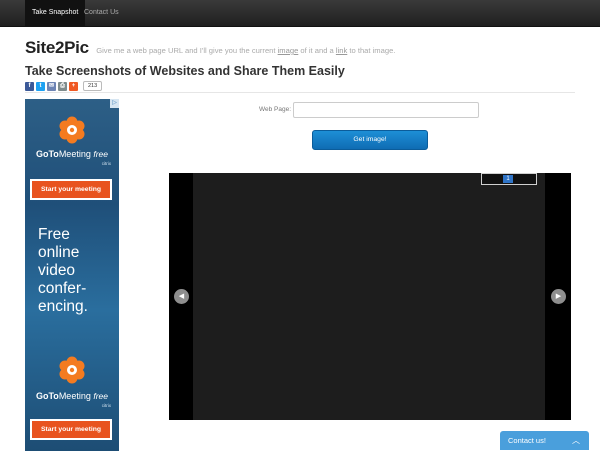 Image resolution: width=600 pixels, height=451 pixels. What do you see at coordinates (371, 50) in the screenshot?
I see `tagline-part: to that image.` at bounding box center [371, 50].